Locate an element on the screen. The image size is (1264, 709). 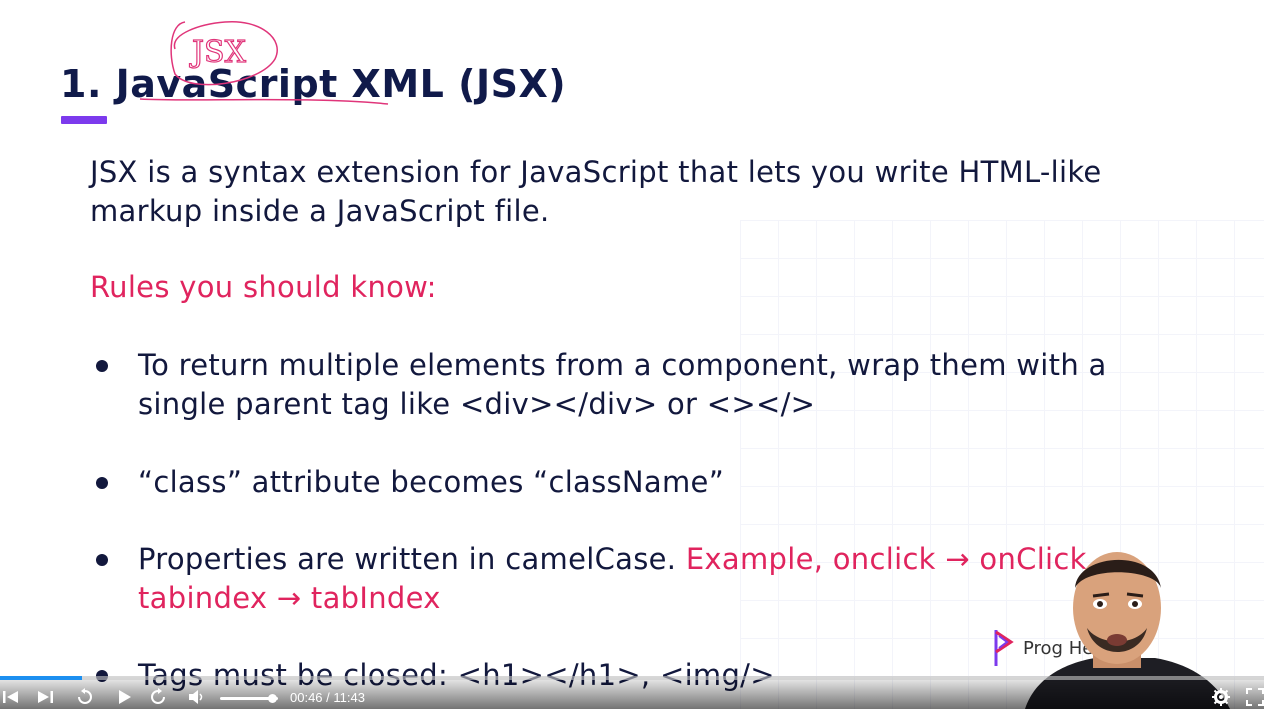
handwritten-jsx-text: JSX is located at coordinates (218, 52).